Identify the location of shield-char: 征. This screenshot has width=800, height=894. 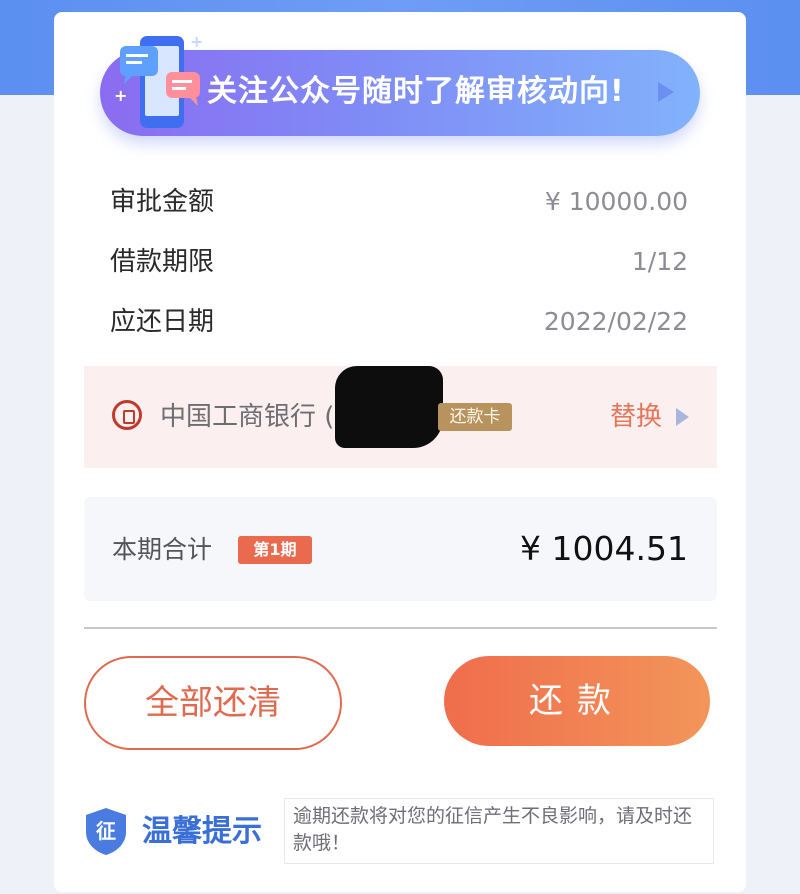
(106, 831).